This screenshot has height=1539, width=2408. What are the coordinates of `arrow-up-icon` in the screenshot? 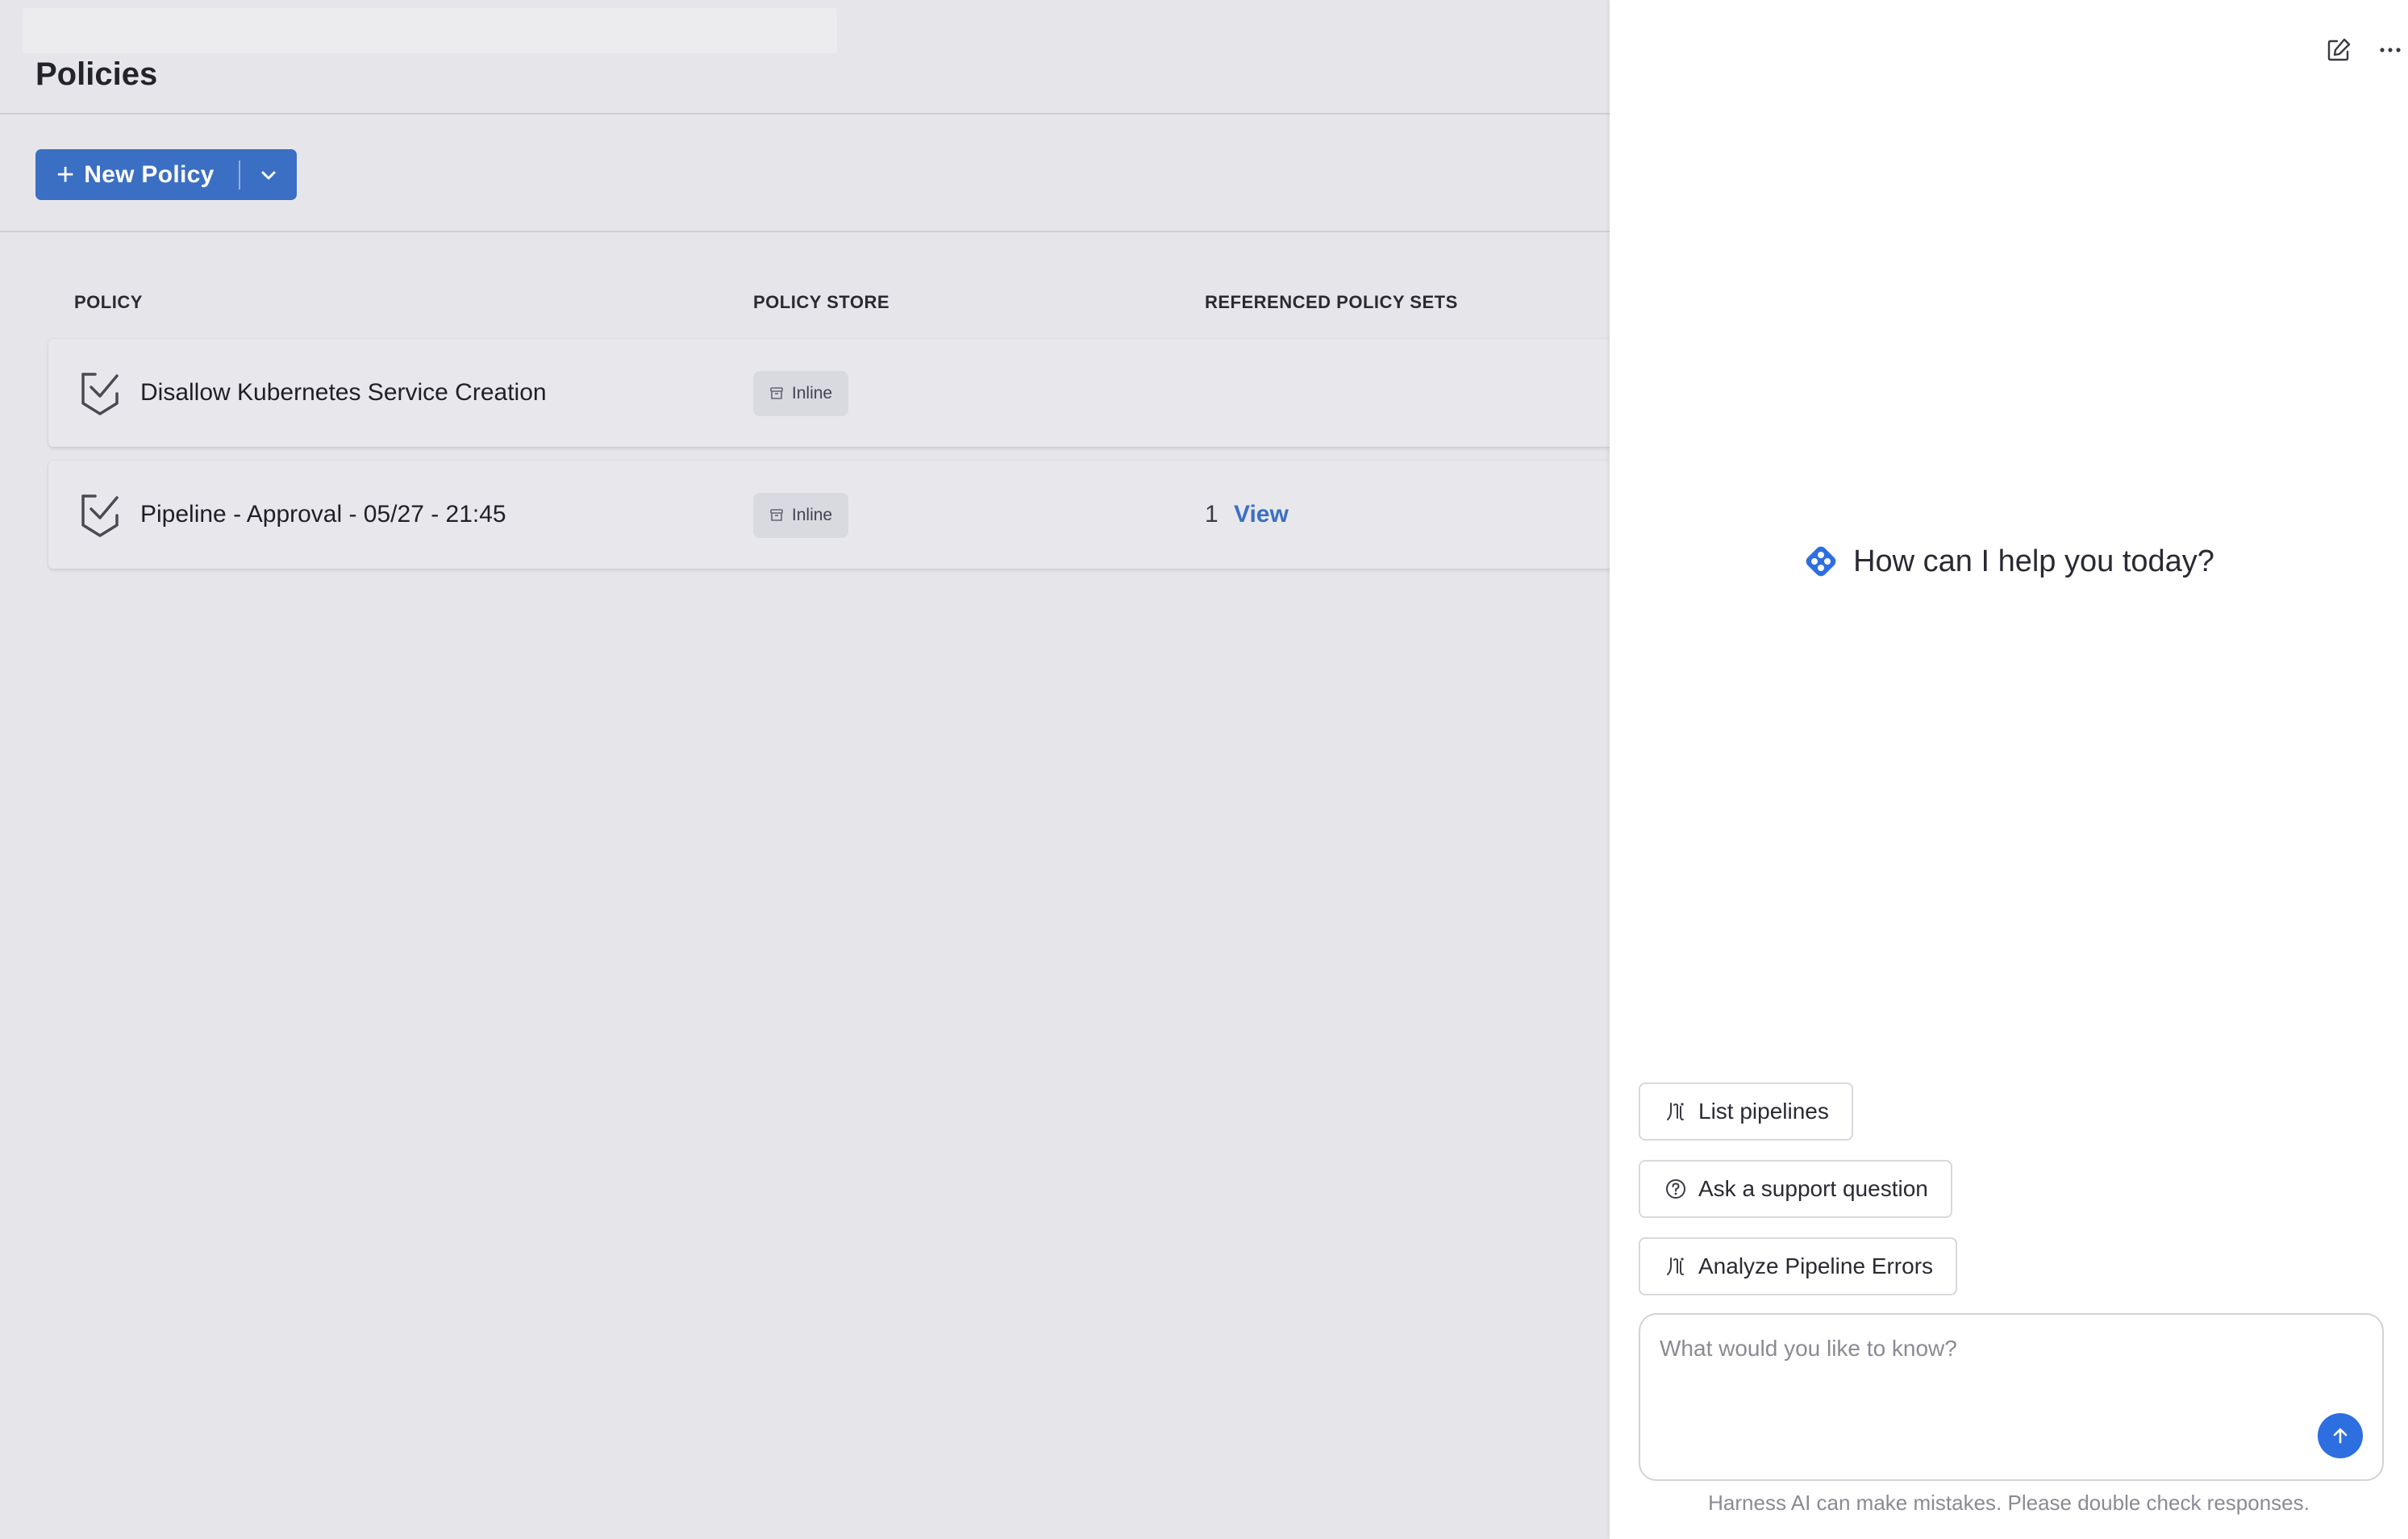 It's located at (2340, 1436).